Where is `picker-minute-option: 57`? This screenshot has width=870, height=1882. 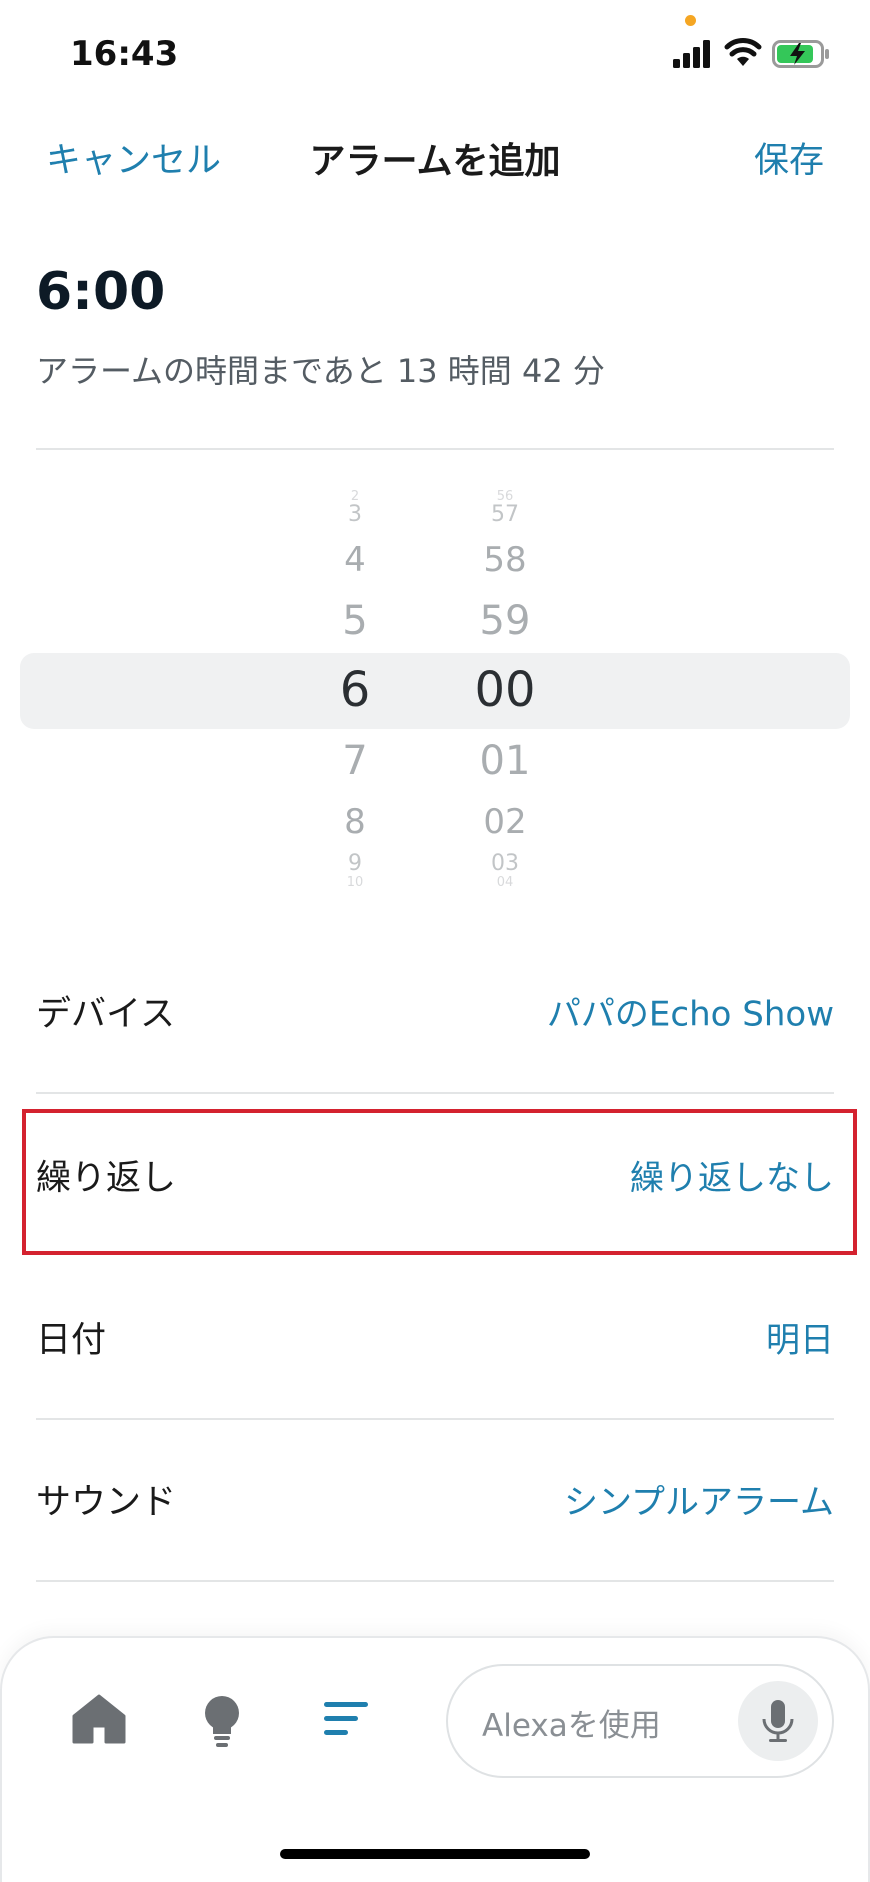
picker-minute-option: 57 is located at coordinates (505, 515).